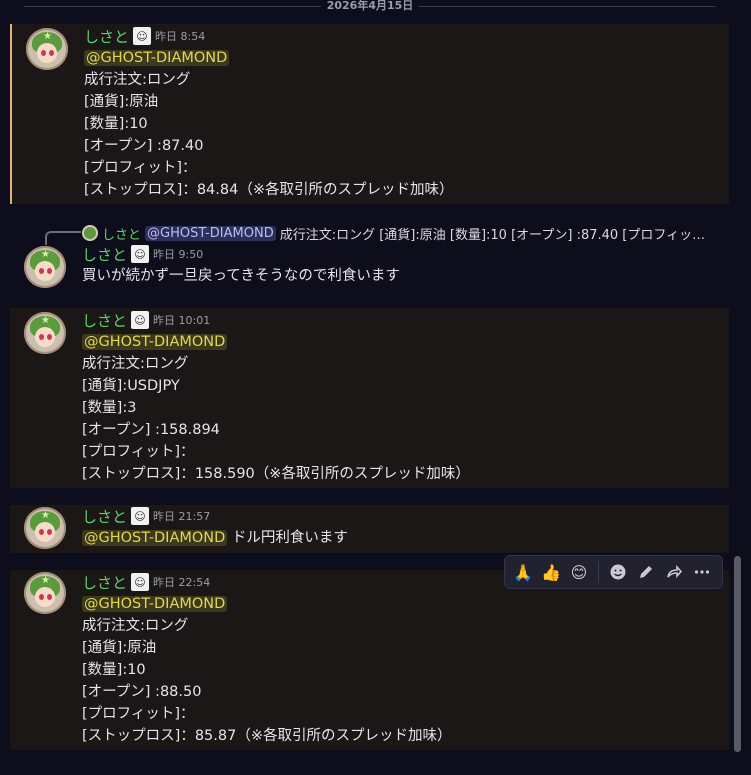 The width and height of the screenshot is (751, 775). I want to click on message-body: @GHOST-DIAMOND ドル円利食います, so click(215, 538).